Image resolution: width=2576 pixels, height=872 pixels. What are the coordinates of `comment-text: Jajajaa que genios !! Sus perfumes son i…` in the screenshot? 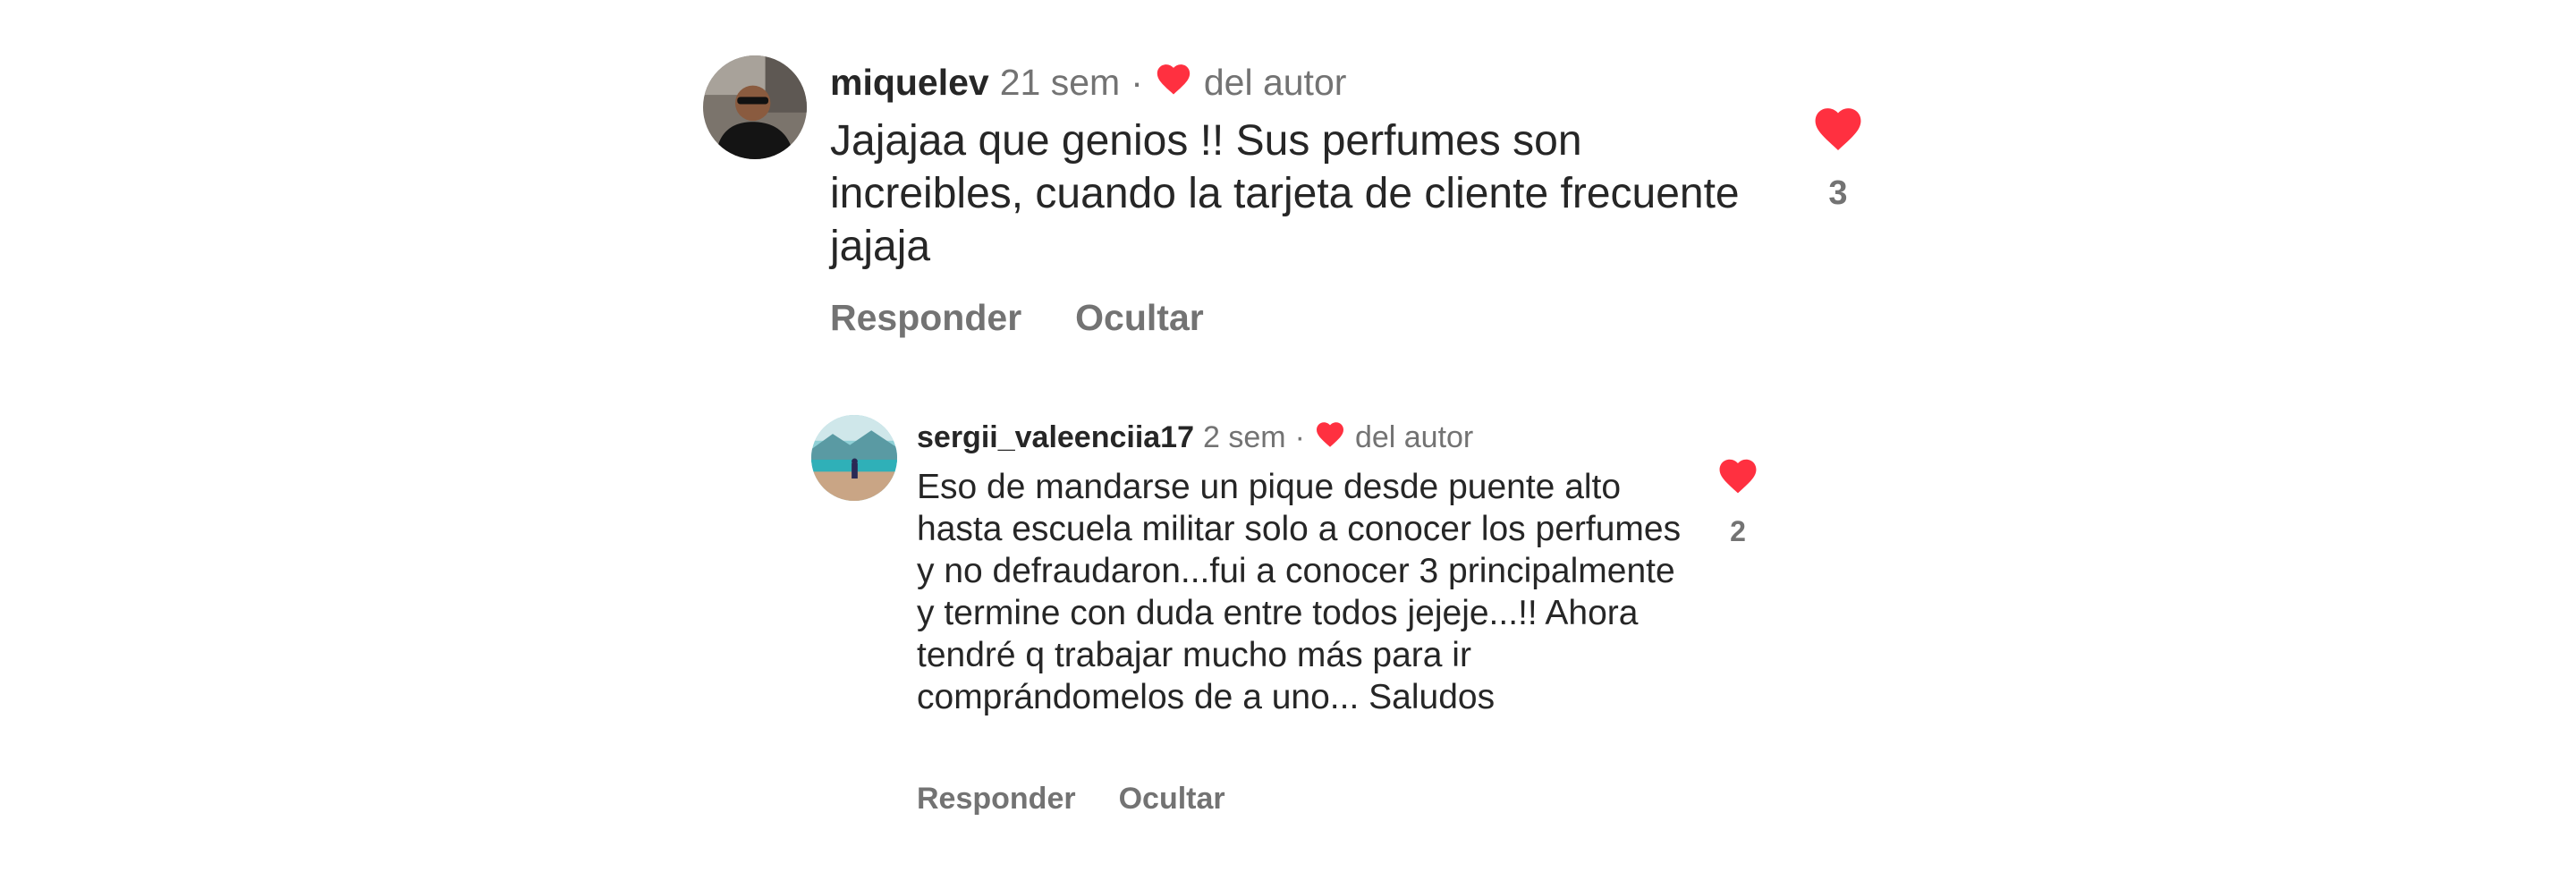 It's located at (1285, 193).